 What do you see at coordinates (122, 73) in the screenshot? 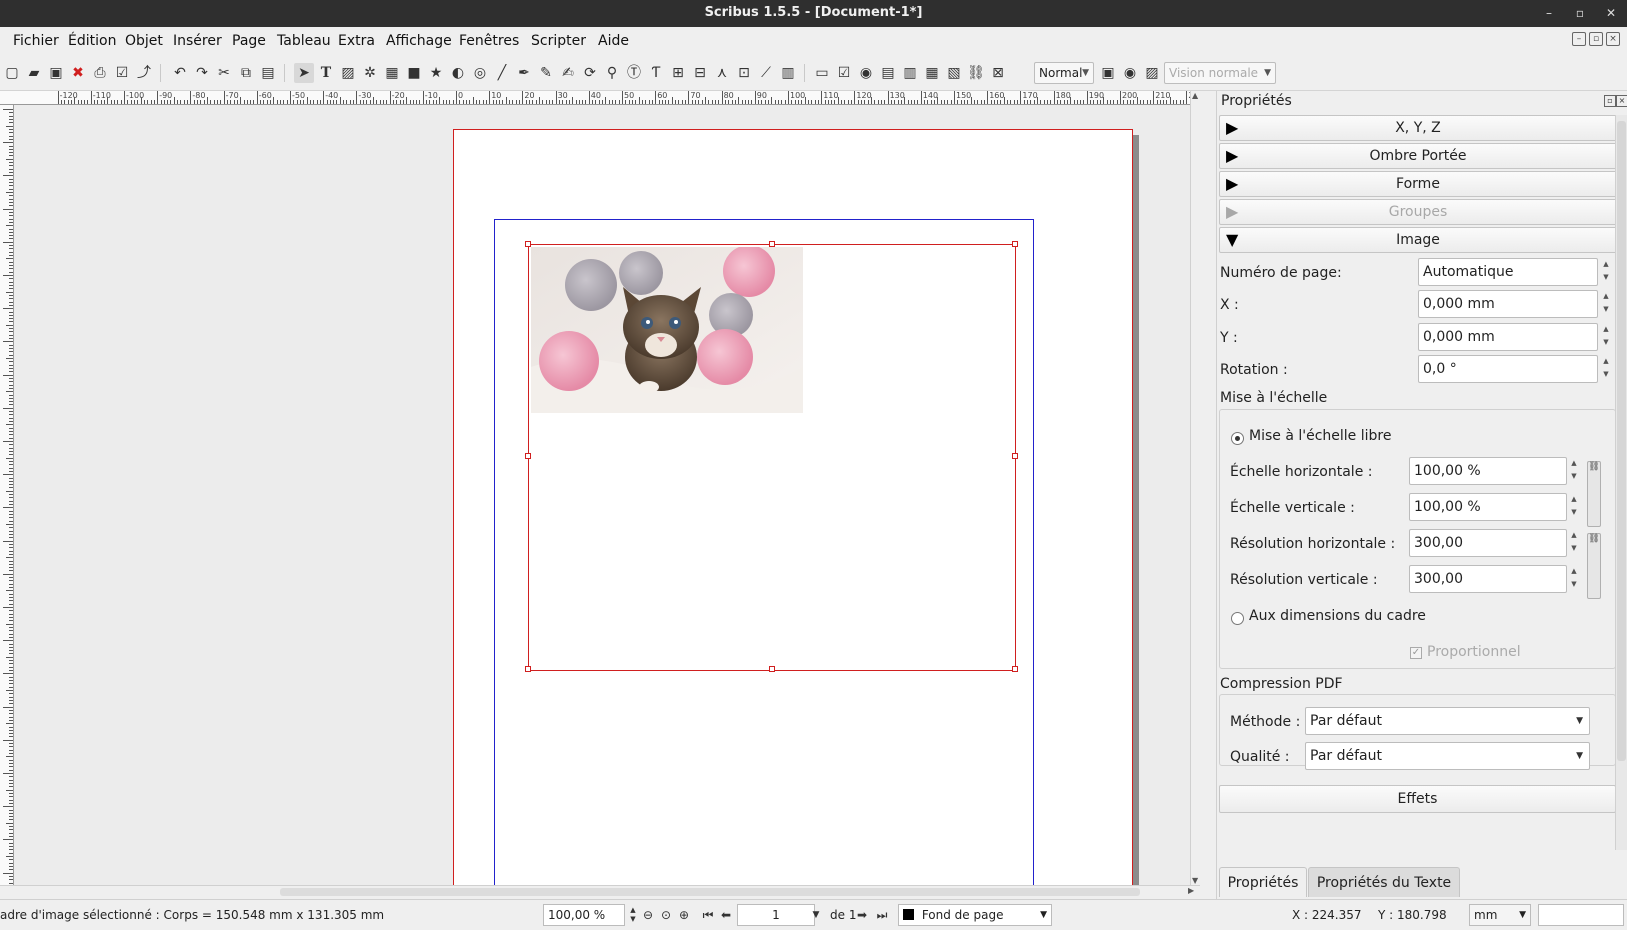
I see `preflight-icon: ☑` at bounding box center [122, 73].